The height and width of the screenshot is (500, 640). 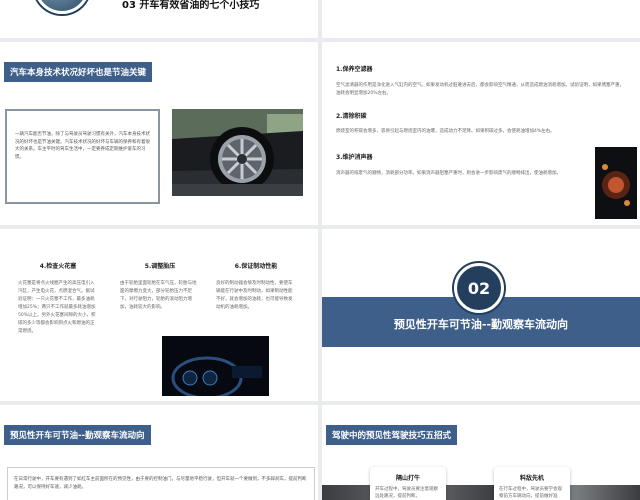 What do you see at coordinates (354, 69) in the screenshot?
I see `item-heading: 1.保养空滤器` at bounding box center [354, 69].